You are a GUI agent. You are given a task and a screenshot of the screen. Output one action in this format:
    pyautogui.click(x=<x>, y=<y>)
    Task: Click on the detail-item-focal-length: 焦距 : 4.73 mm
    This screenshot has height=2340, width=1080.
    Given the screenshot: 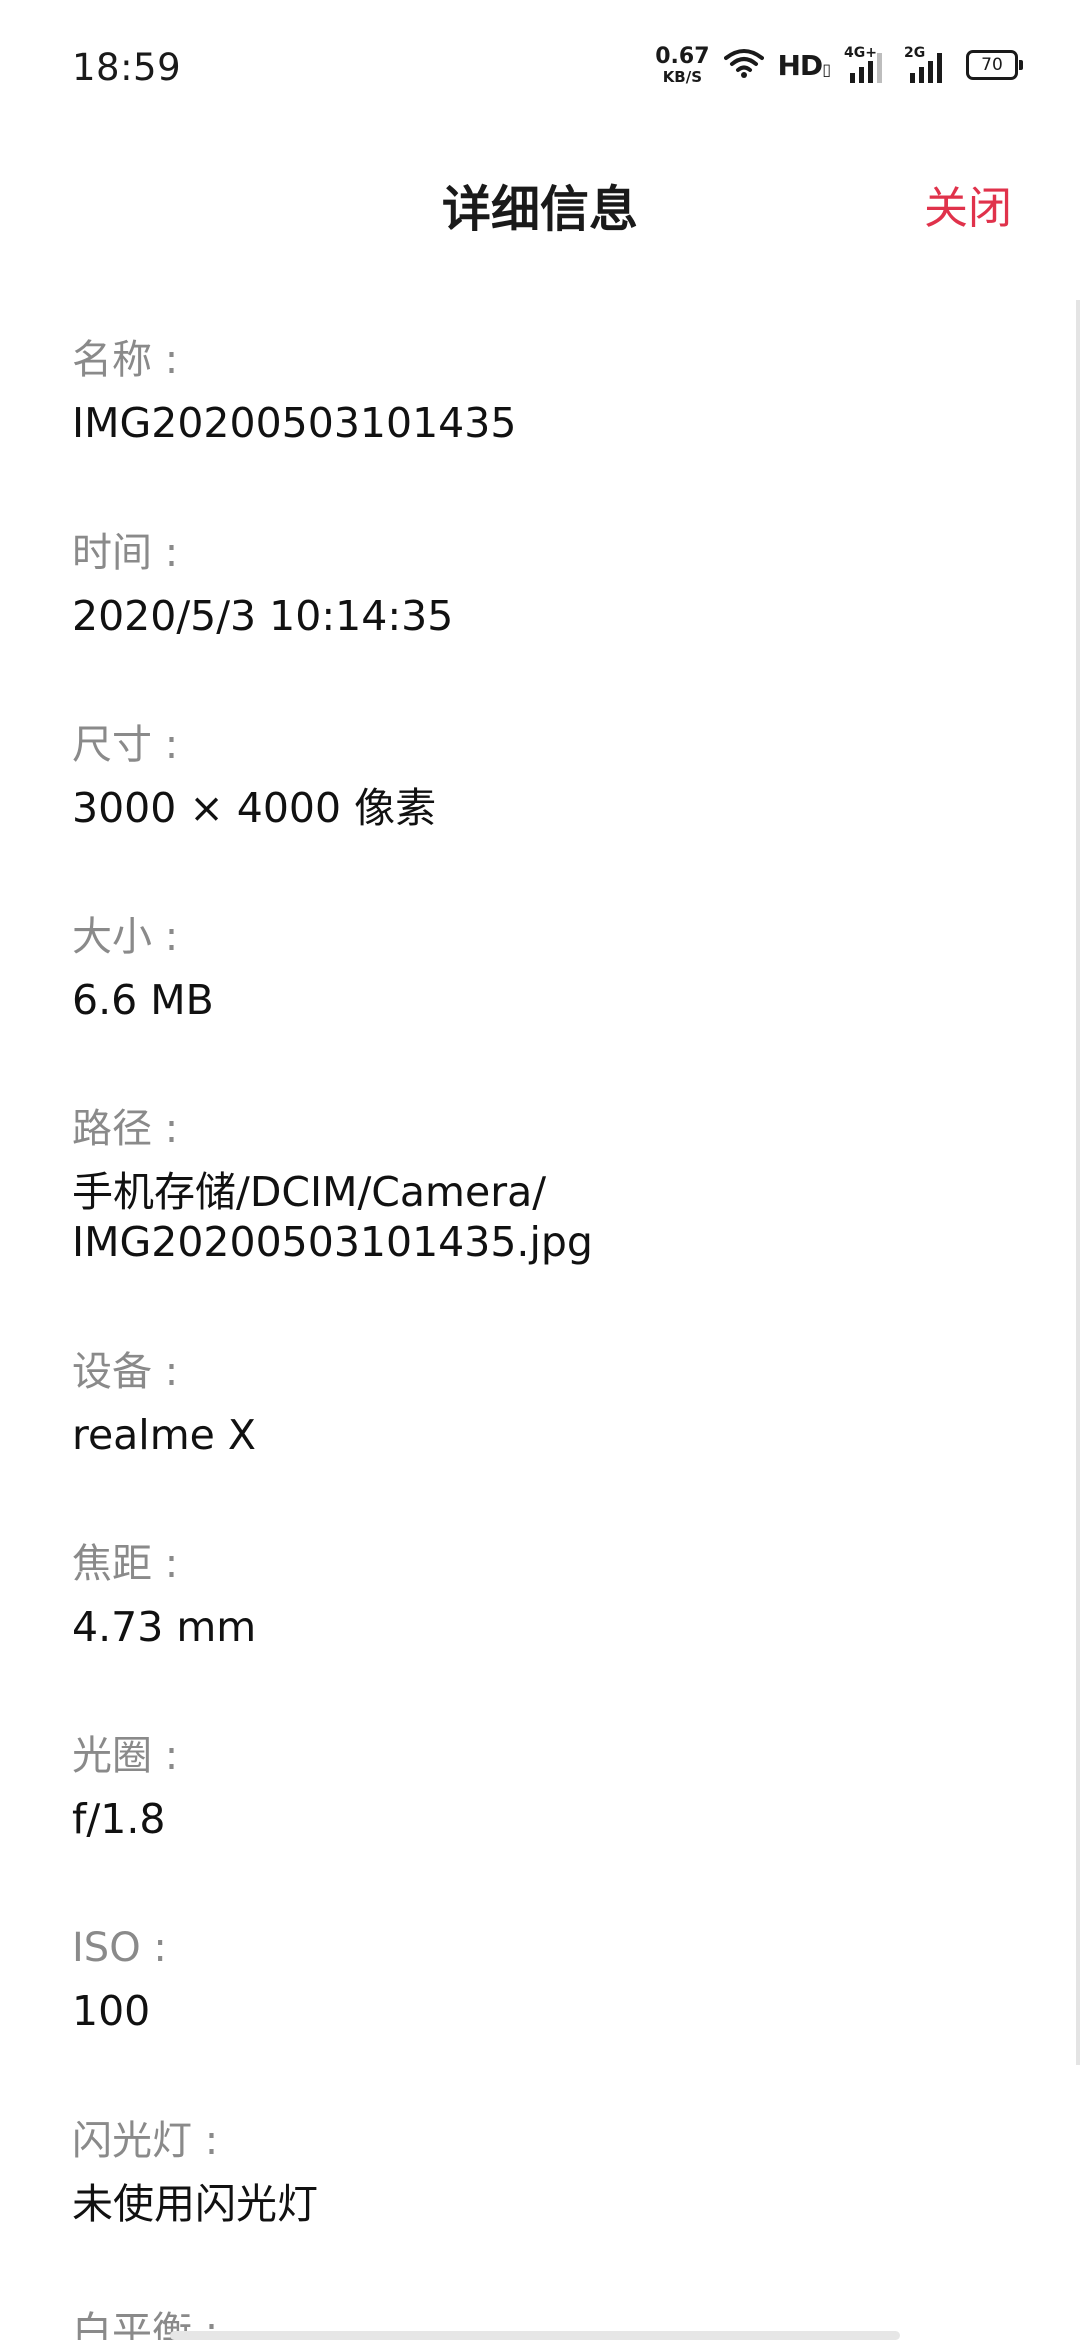 What is the action you would take?
    pyautogui.click(x=532, y=1593)
    